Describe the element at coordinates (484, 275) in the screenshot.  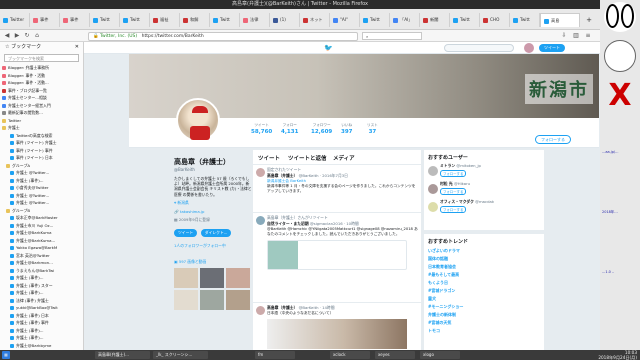
I see `trend-item: #最もそして最高` at that location.